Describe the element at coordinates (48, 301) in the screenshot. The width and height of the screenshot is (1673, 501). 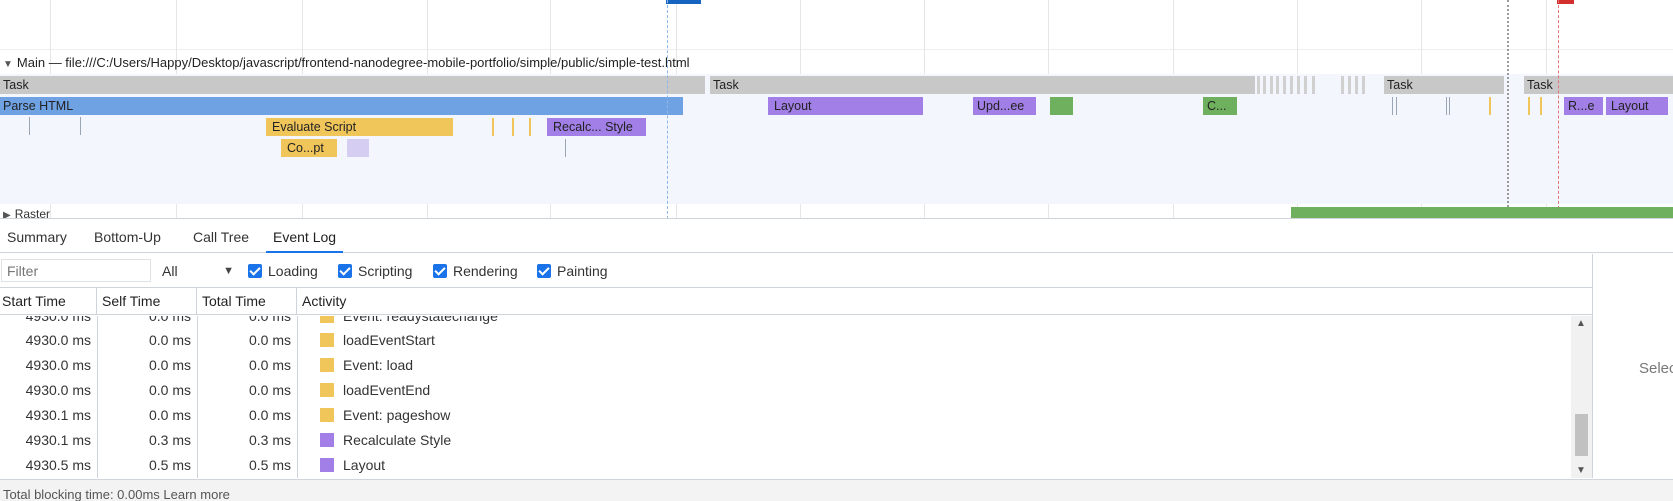
I see `column-header-start-time: Start Time` at that location.